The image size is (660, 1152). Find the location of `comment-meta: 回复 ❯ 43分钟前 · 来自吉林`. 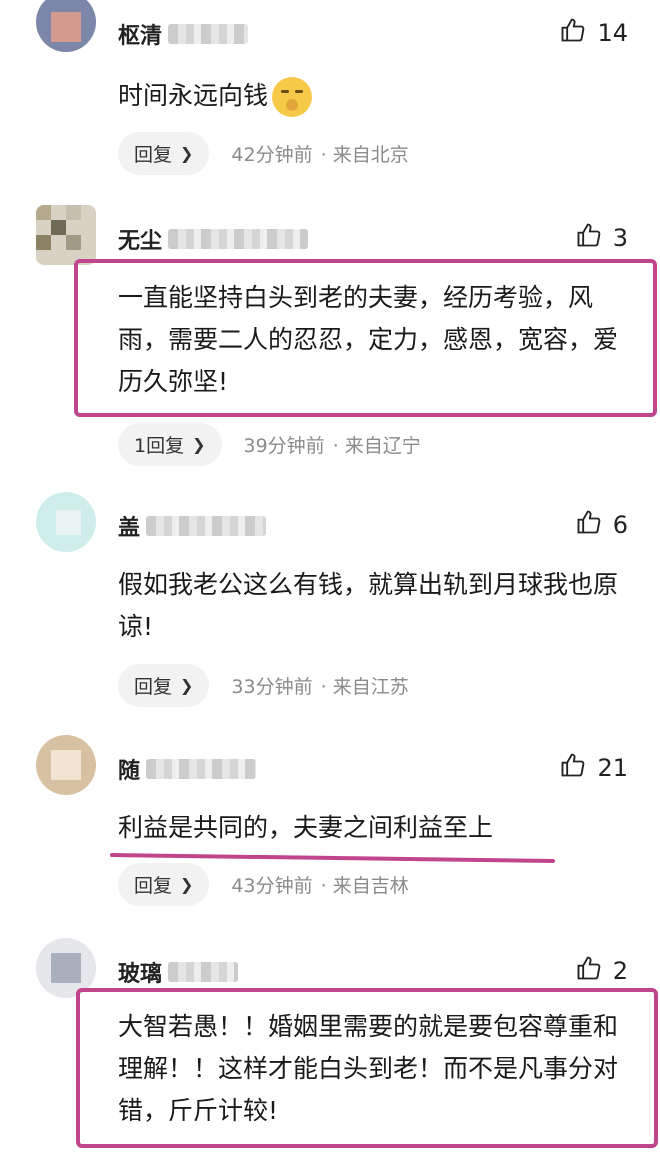

comment-meta: 回复 ❯ 43分钟前 · 来自吉林 is located at coordinates (263, 884).